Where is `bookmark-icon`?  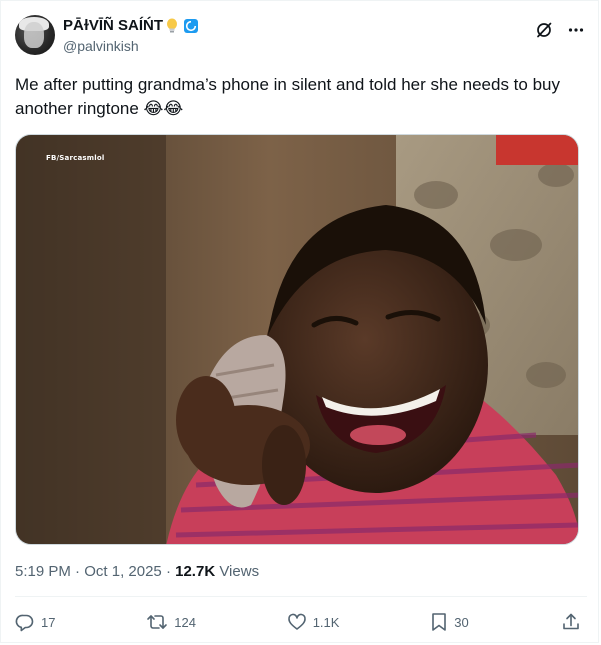
bookmark-icon is located at coordinates (439, 622).